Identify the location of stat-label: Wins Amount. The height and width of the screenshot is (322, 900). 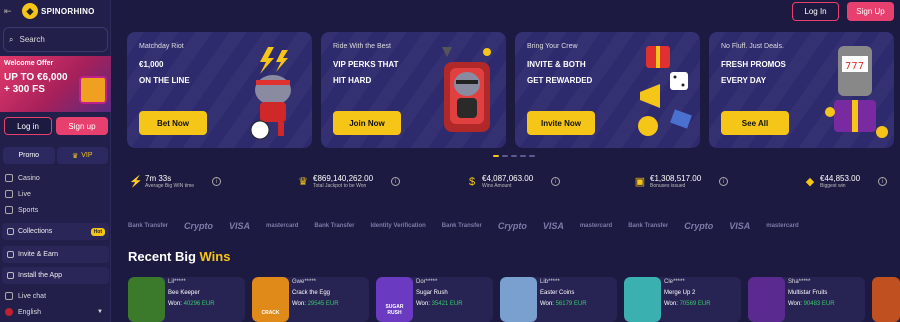
(497, 186).